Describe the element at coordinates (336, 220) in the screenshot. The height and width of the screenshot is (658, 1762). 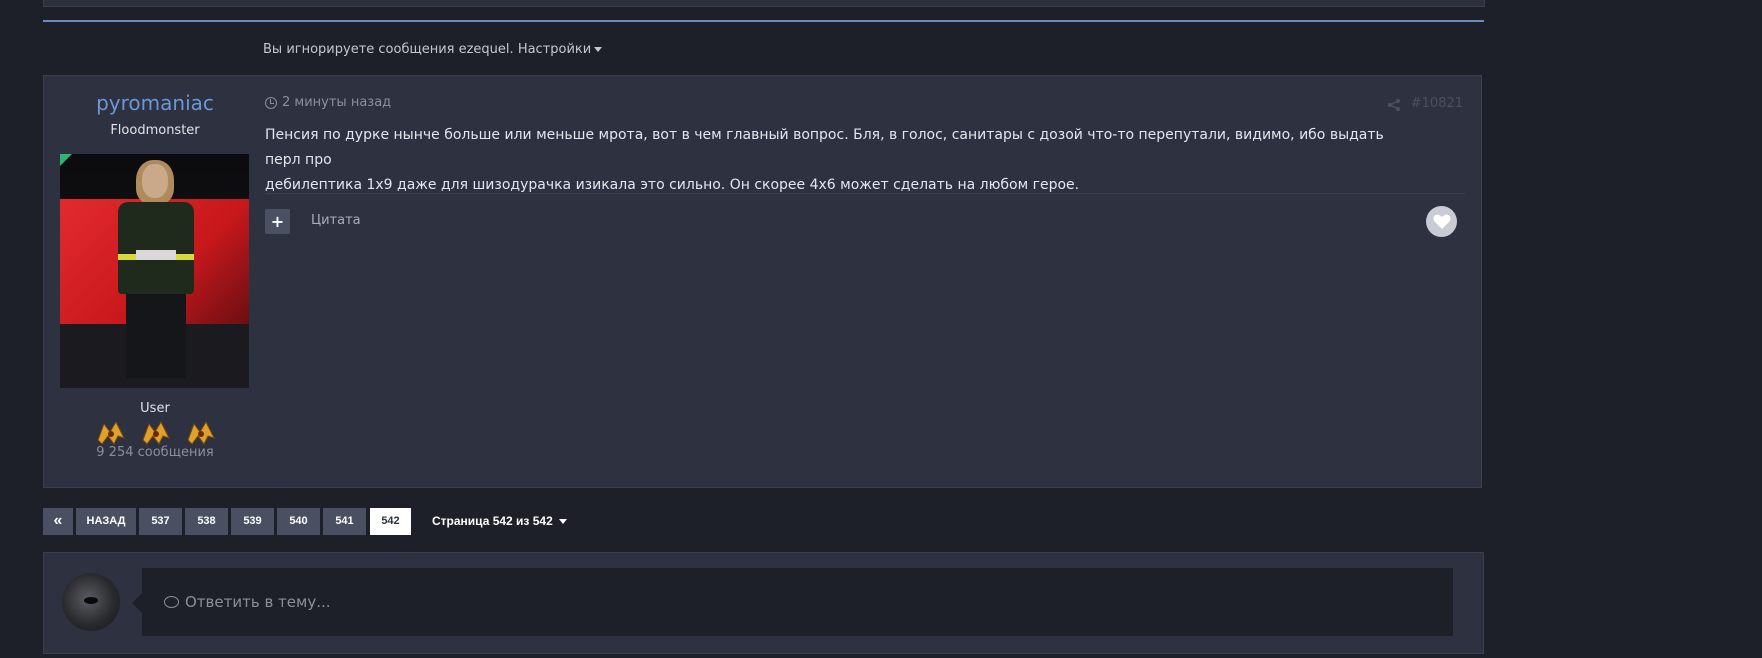
I see `quote-button: Цитата` at that location.